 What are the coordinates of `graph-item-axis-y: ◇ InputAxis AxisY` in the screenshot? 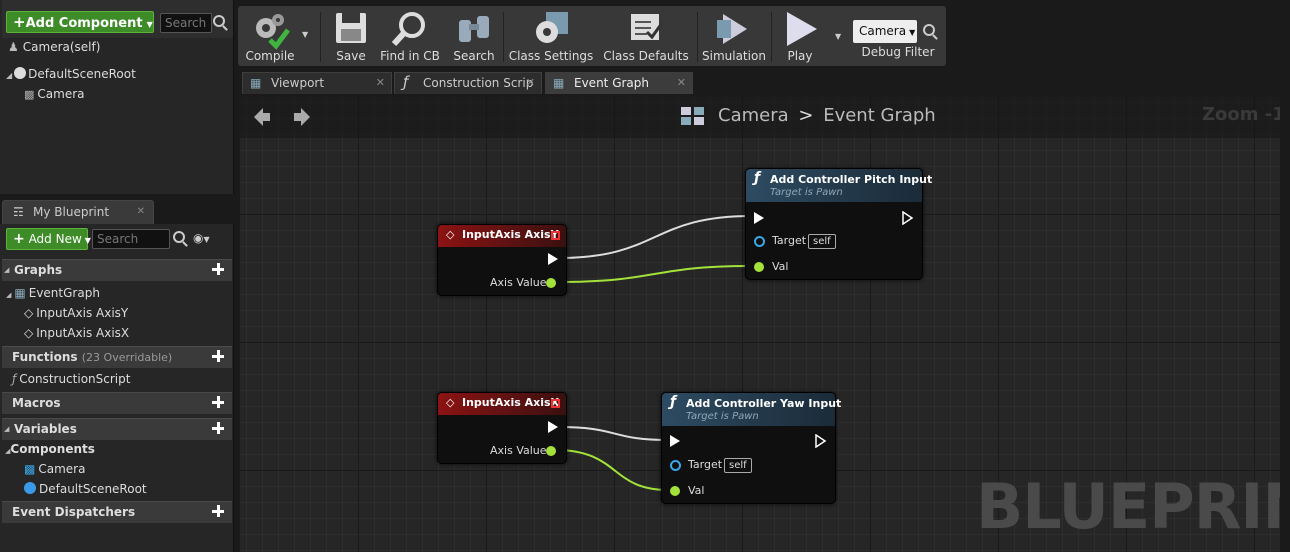 It's located at (76, 313).